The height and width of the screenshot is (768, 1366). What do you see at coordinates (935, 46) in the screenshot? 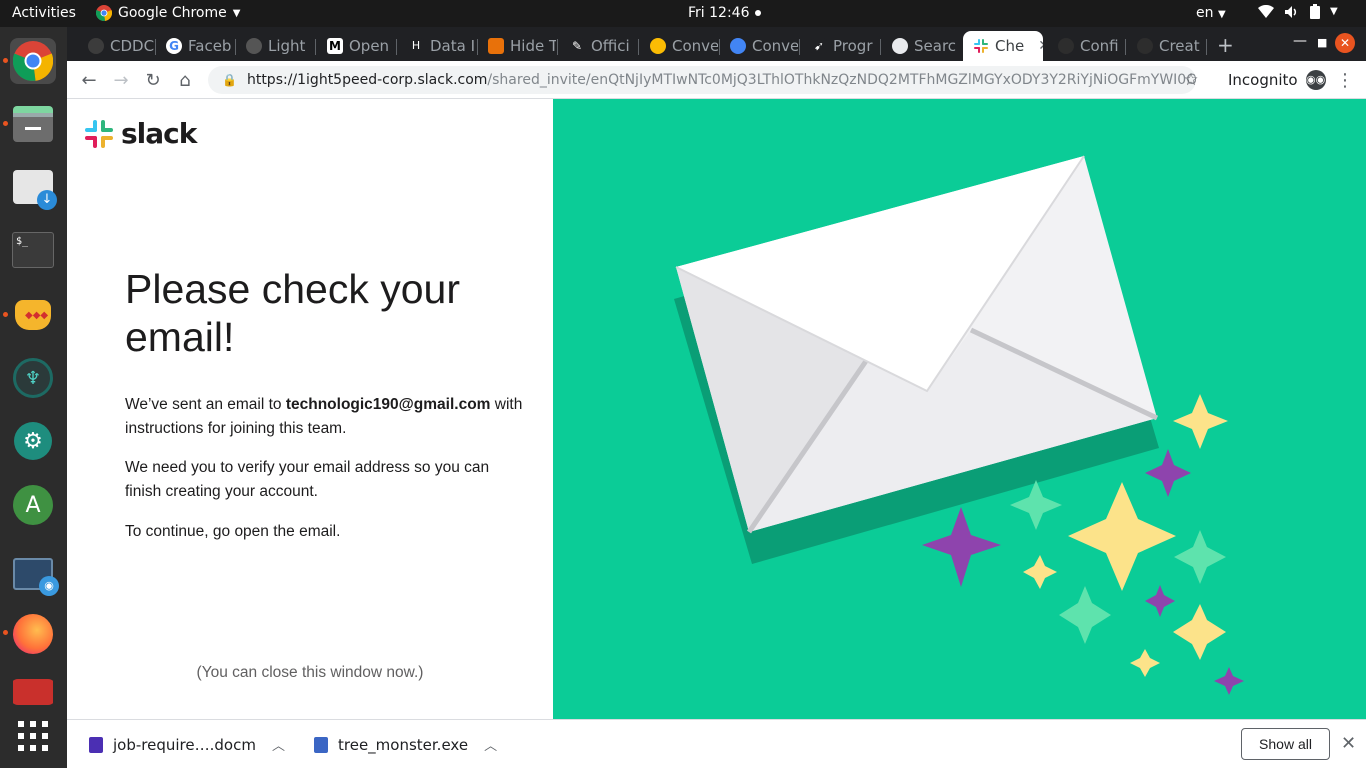
I see `tab-label: Searc` at bounding box center [935, 46].